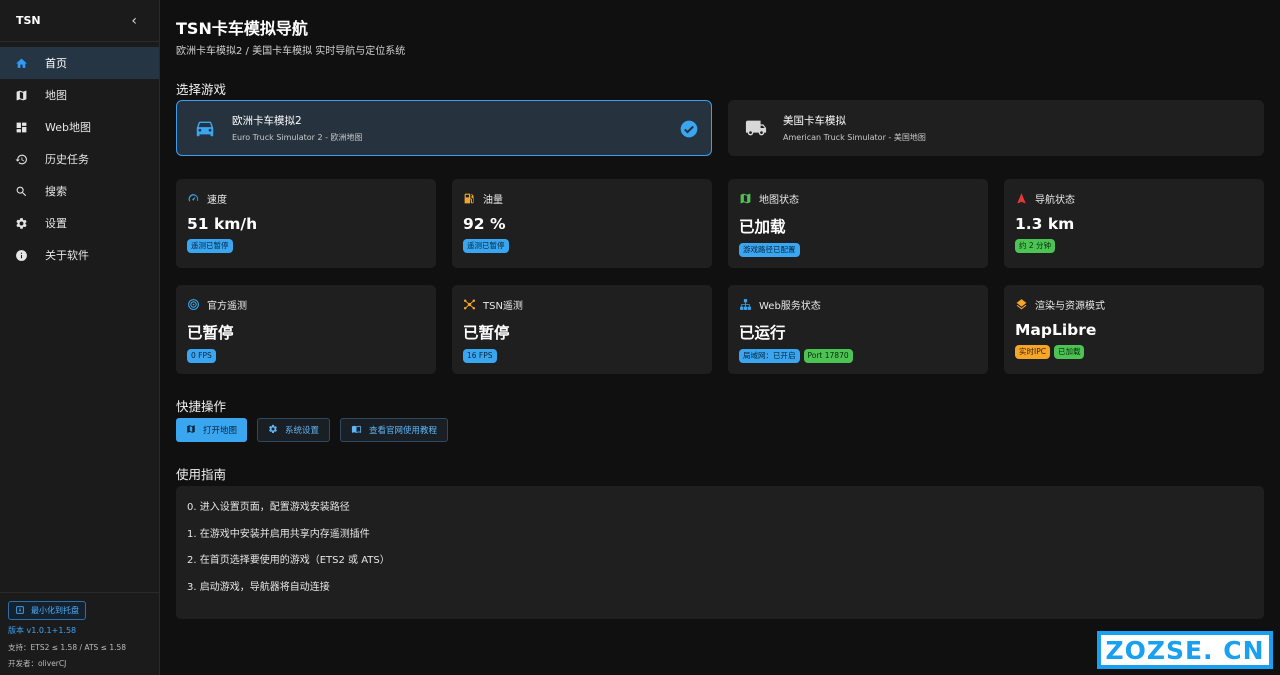  I want to click on game-card-ats: 美国卡车模拟 American Truck Simulator - 美国地图, so click(996, 128).